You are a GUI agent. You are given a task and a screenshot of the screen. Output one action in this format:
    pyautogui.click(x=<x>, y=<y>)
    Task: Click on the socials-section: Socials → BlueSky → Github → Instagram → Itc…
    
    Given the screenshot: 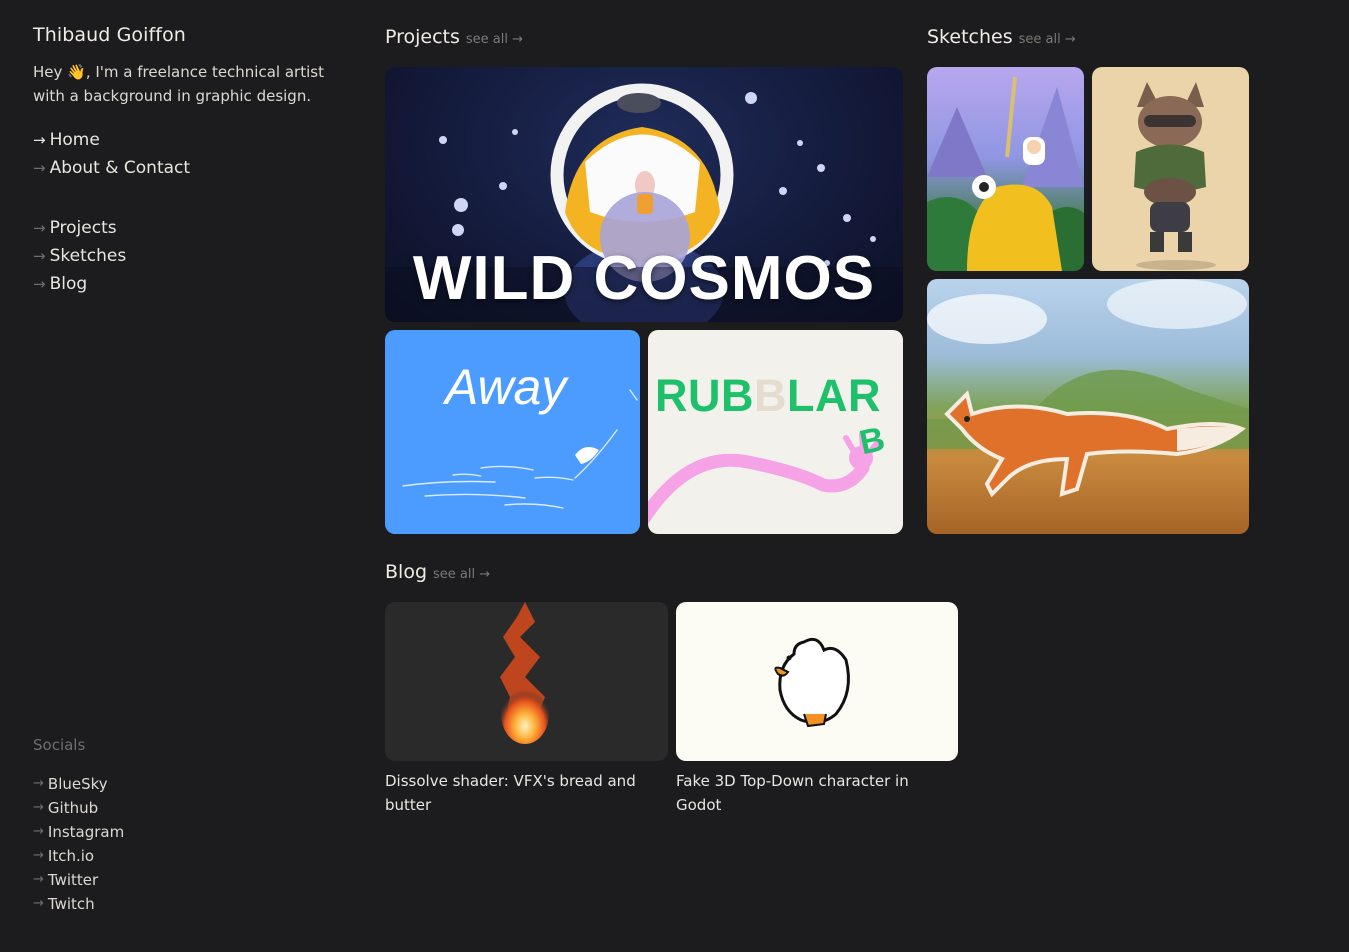 What is the action you would take?
    pyautogui.click(x=78, y=826)
    